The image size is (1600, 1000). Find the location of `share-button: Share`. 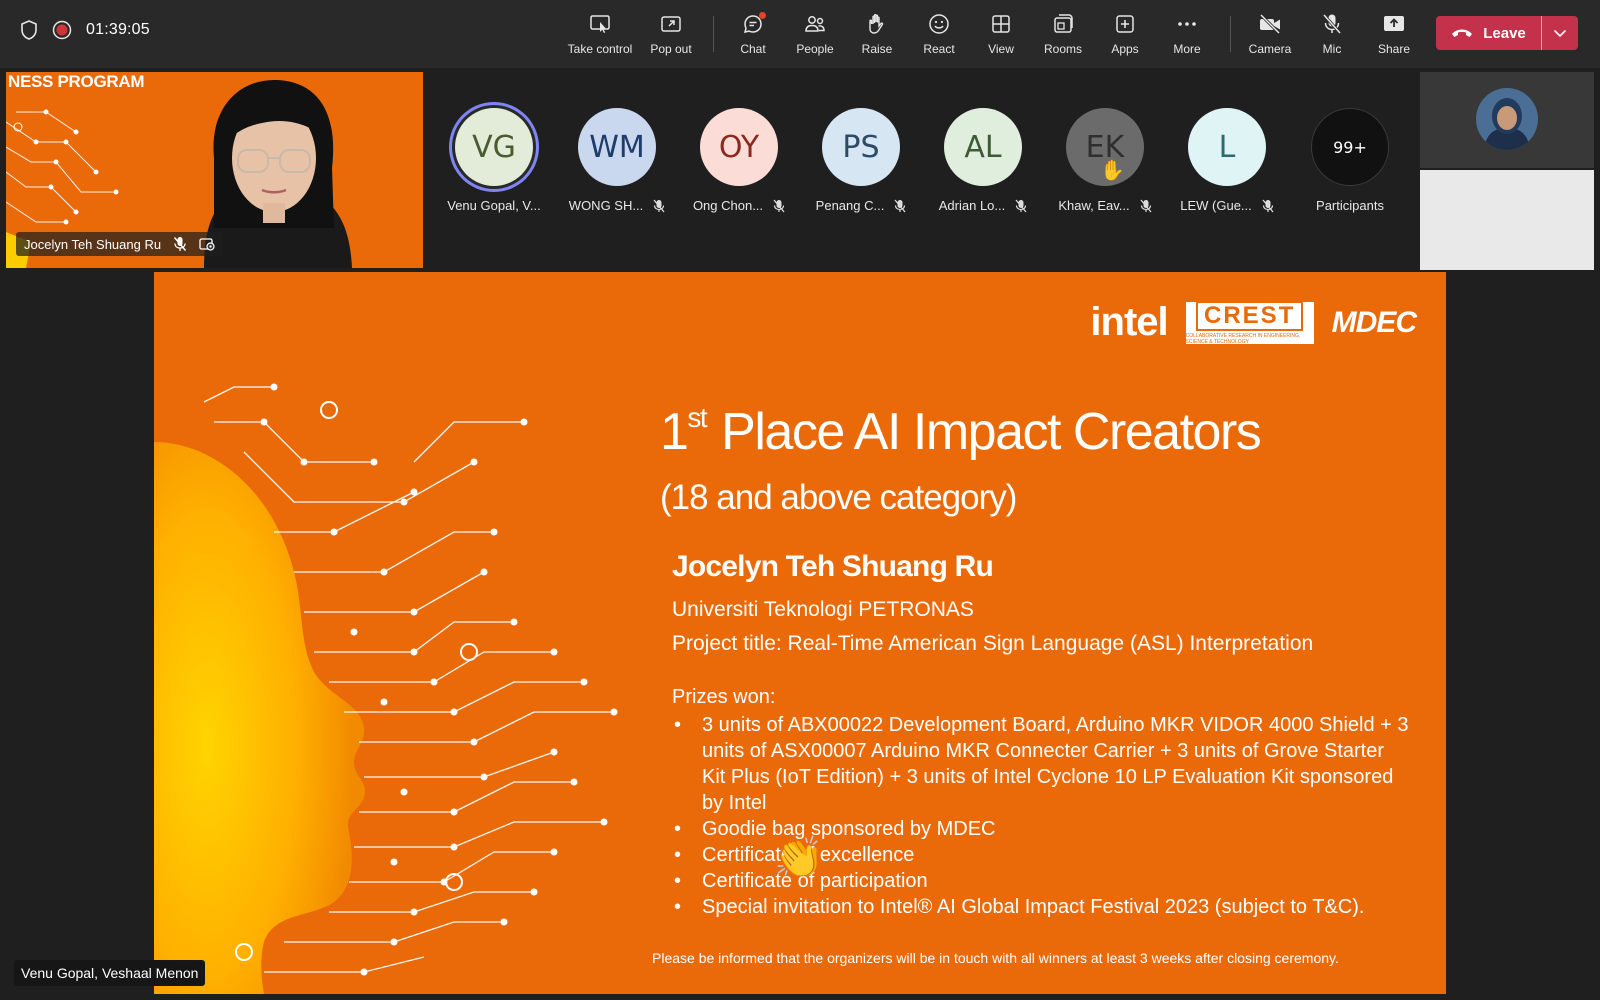

share-button: Share is located at coordinates (1394, 36).